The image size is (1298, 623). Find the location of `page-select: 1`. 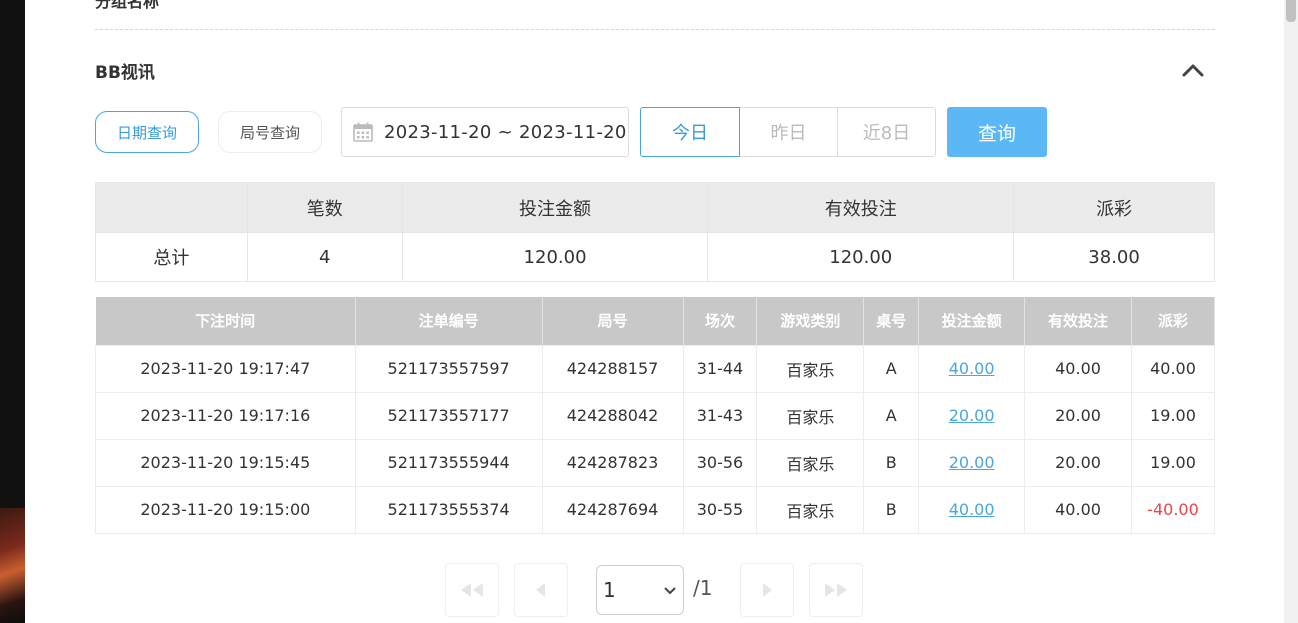

page-select: 1 is located at coordinates (640, 590).